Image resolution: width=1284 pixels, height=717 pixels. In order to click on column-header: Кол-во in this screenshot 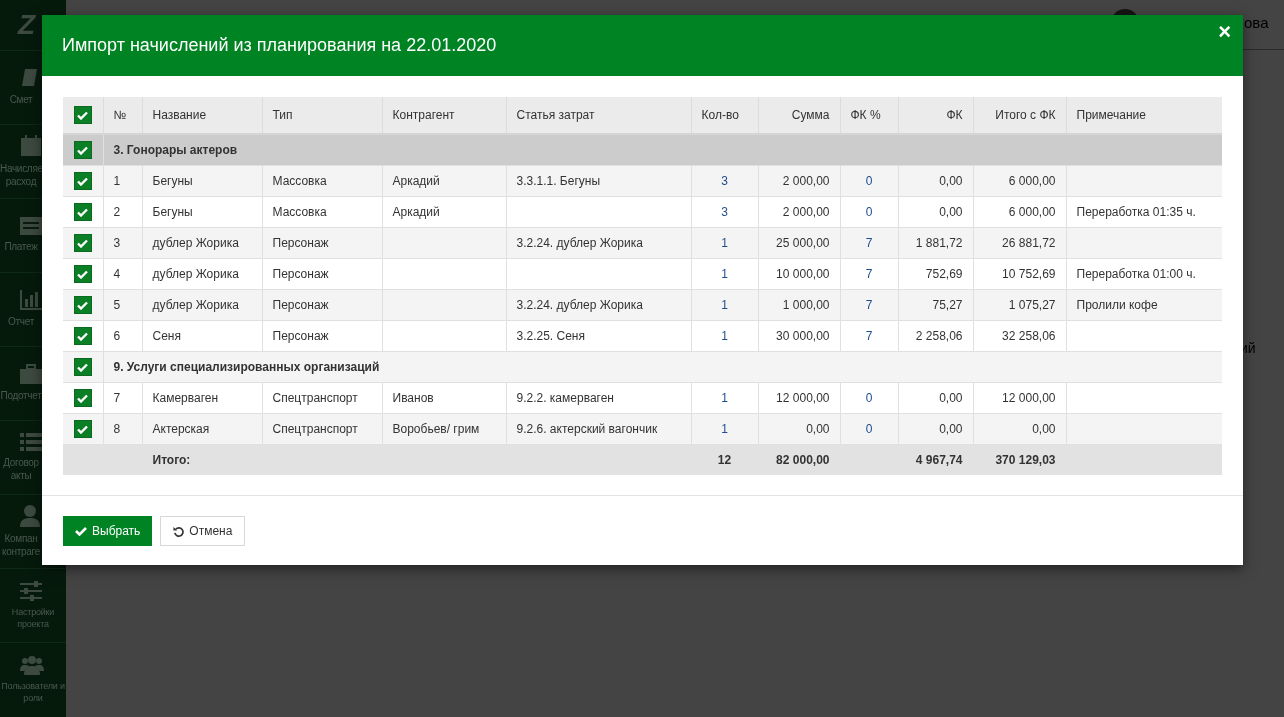, I will do `click(724, 115)`.